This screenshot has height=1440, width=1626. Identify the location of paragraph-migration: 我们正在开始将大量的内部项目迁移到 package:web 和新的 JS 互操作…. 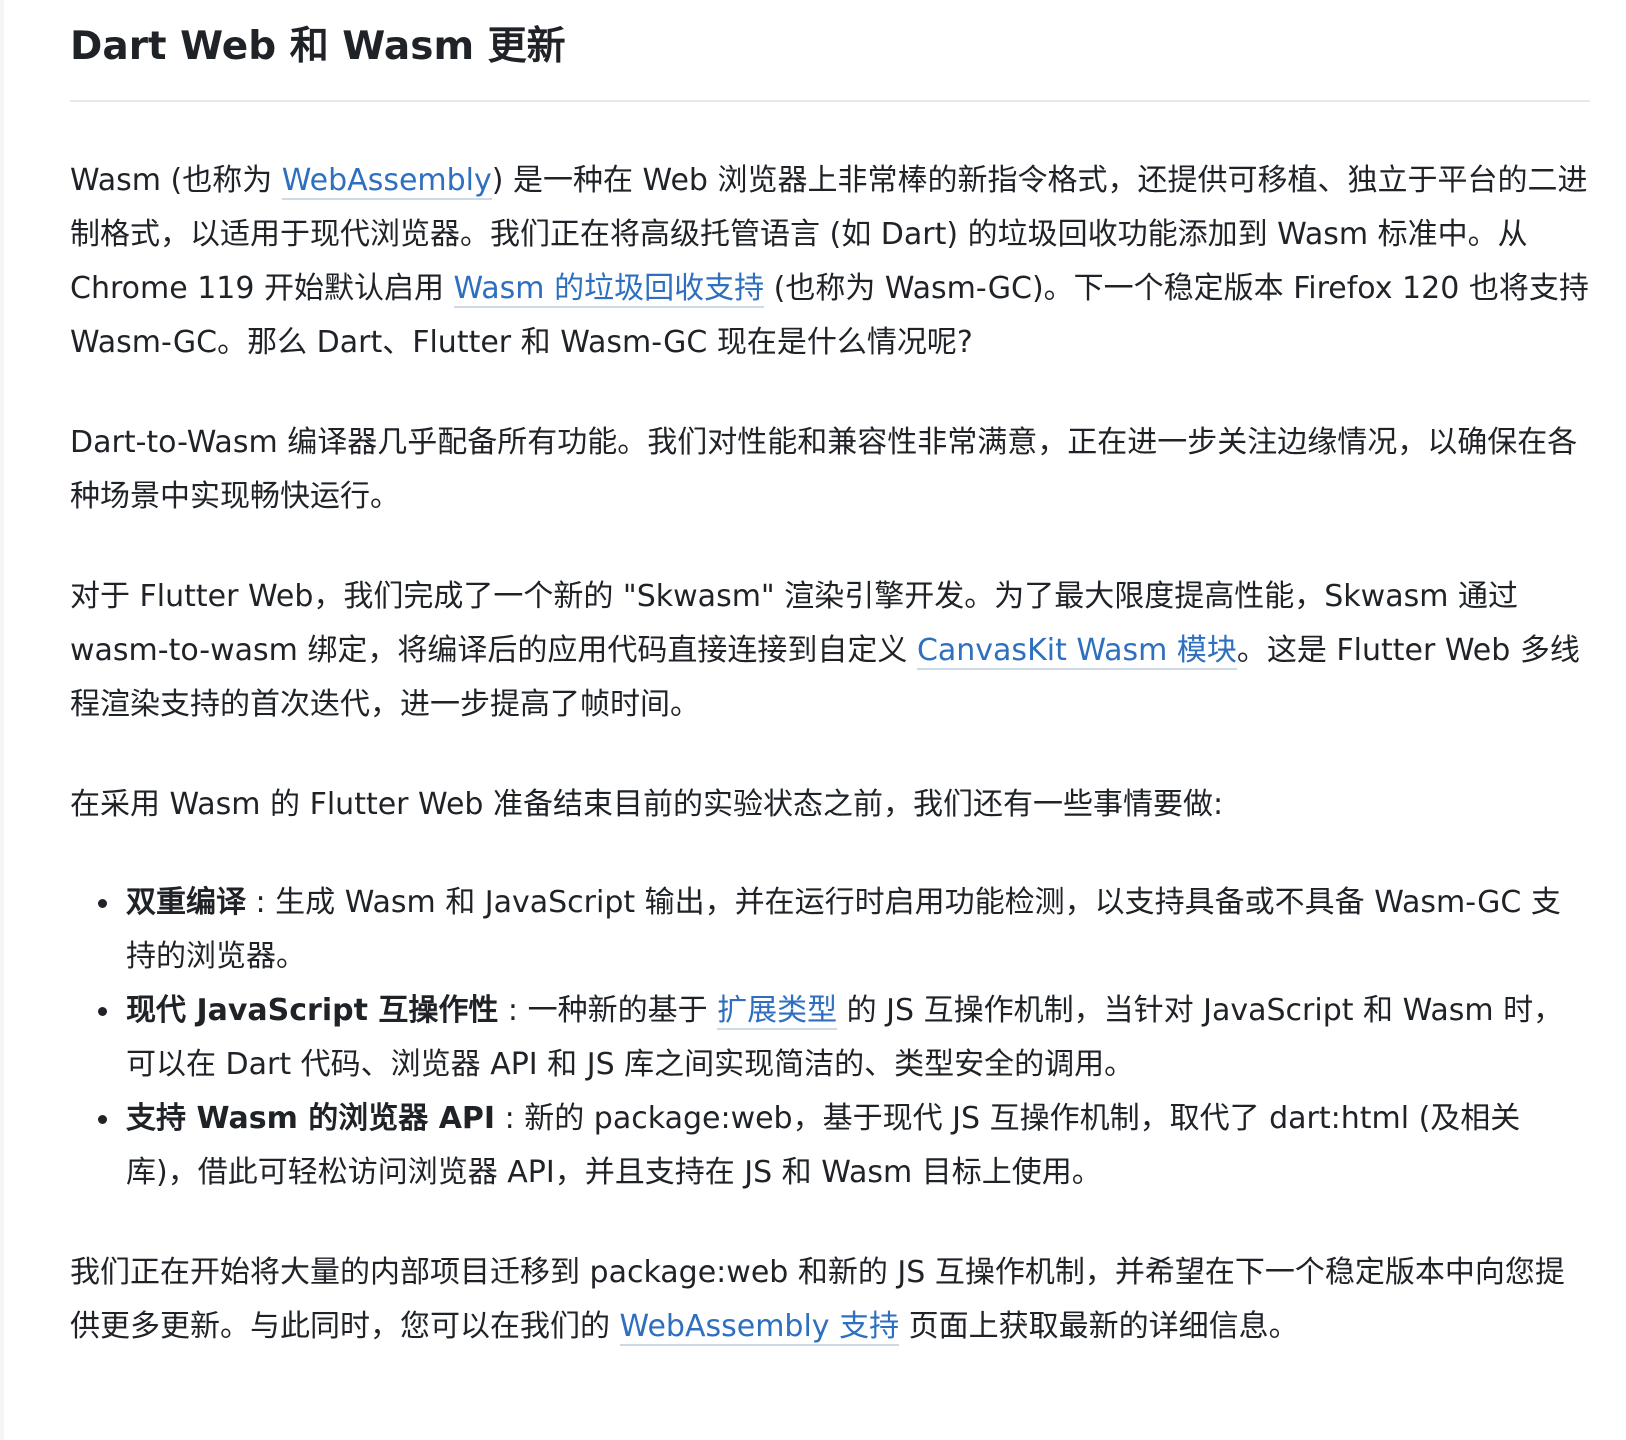
(830, 1300).